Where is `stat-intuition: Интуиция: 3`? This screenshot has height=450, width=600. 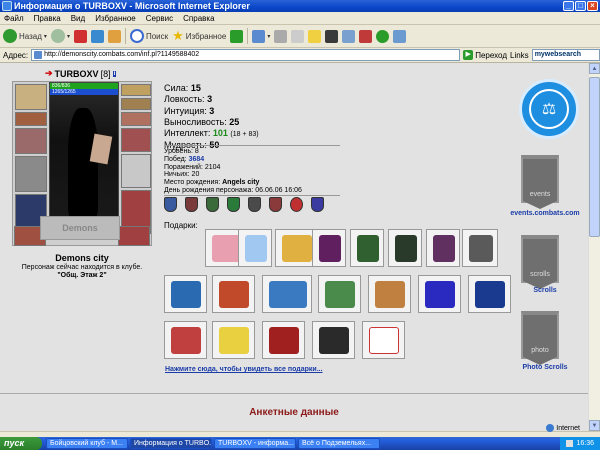
stat-intuition: Интуиция: 3 is located at coordinates (189, 110).